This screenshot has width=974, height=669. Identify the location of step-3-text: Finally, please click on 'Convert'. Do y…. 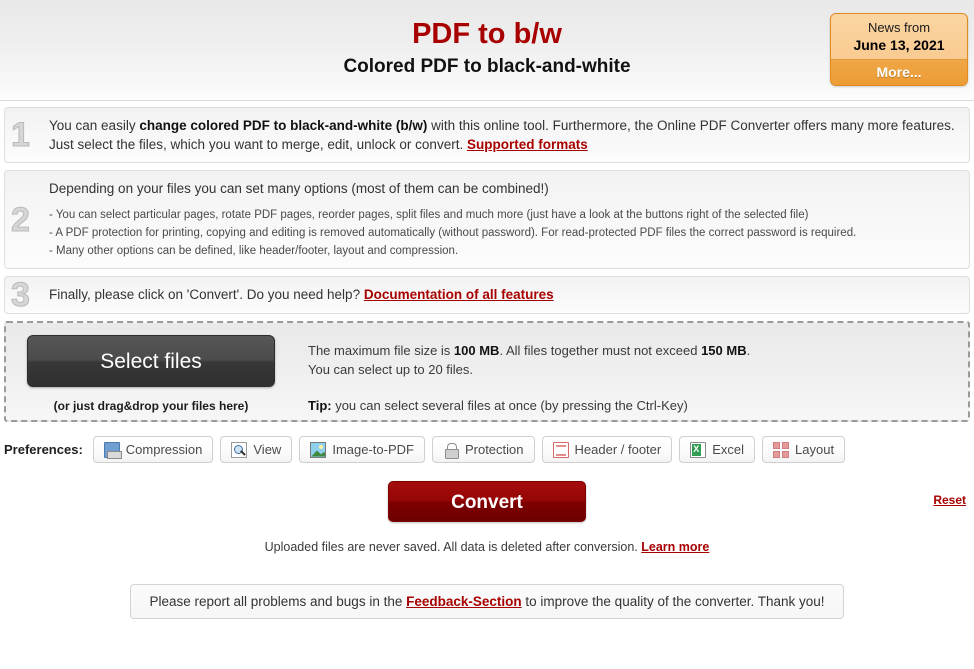
(504, 294).